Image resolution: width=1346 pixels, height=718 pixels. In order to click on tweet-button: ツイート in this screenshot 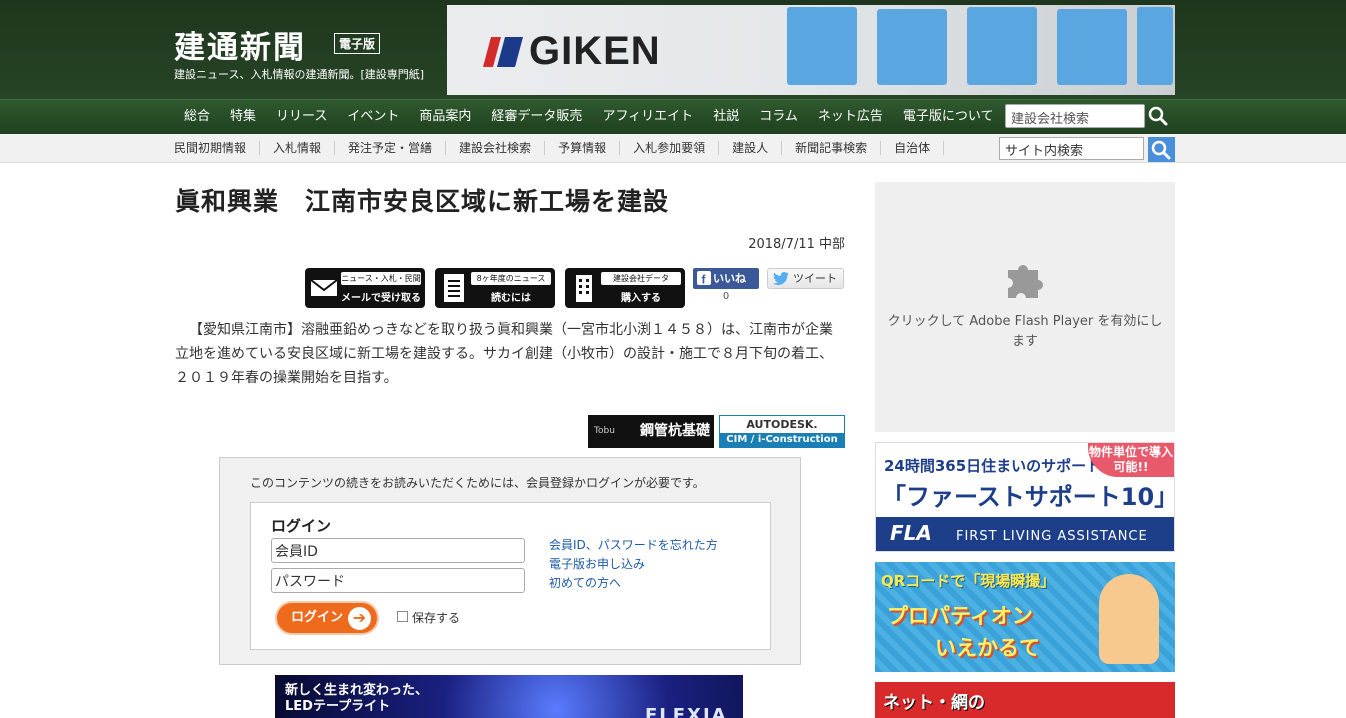, I will do `click(805, 278)`.